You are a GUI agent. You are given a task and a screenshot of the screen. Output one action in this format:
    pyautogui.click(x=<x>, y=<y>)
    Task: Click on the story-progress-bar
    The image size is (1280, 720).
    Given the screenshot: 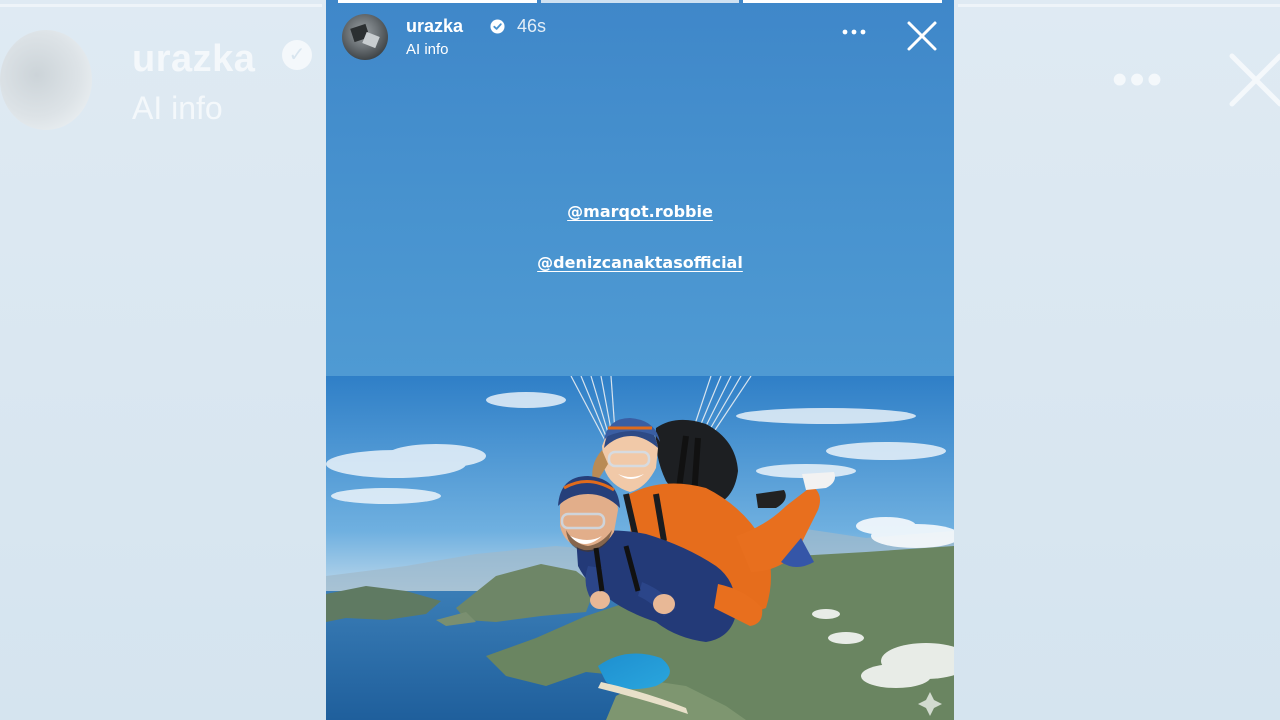 What is the action you would take?
    pyautogui.click(x=640, y=1)
    